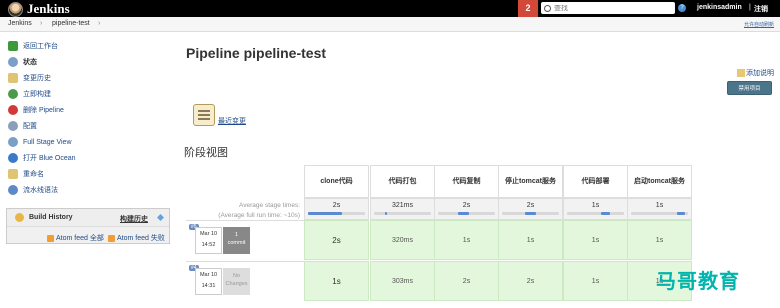 The width and height of the screenshot is (780, 308). Describe the element at coordinates (595, 181) in the screenshot. I see `stage-header: 代码部署` at that location.